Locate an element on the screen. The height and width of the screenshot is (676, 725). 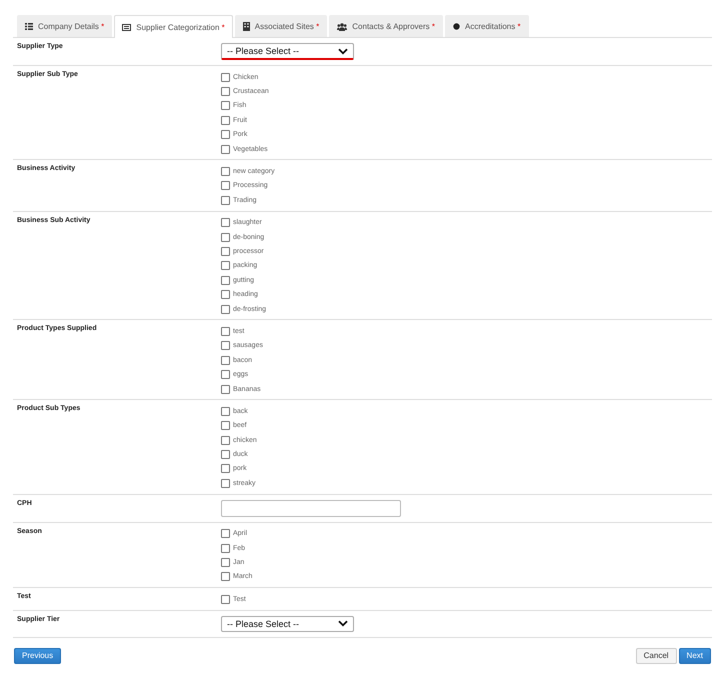
users-icon is located at coordinates (342, 26).